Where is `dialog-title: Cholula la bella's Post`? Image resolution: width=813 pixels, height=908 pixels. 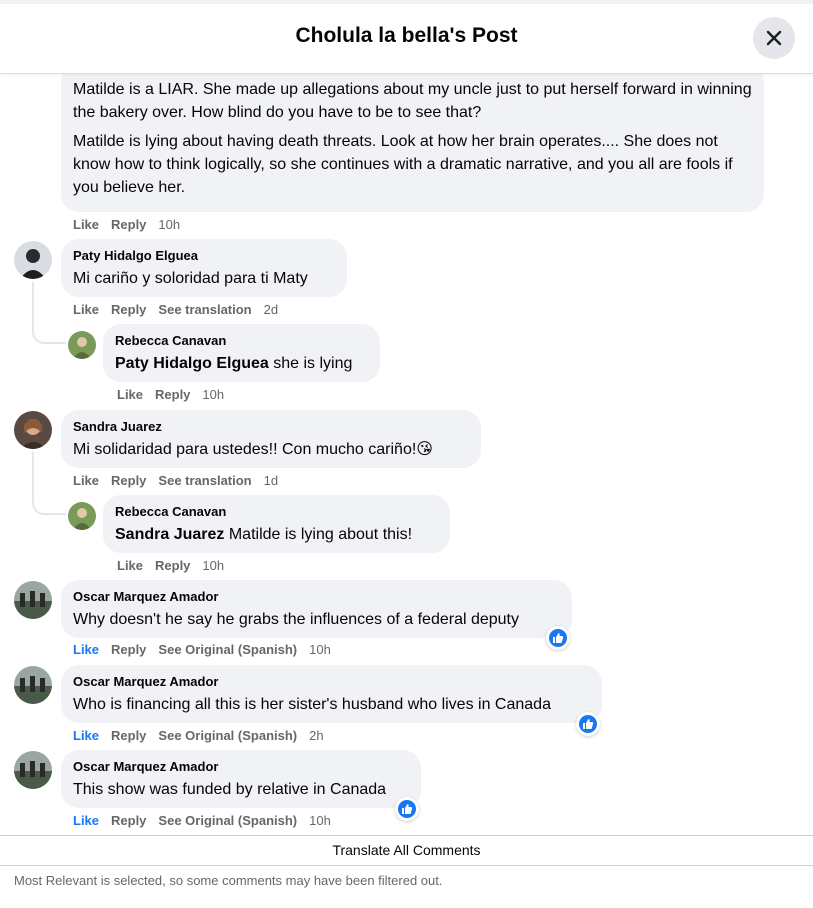 dialog-title: Cholula la bella's Post is located at coordinates (406, 35).